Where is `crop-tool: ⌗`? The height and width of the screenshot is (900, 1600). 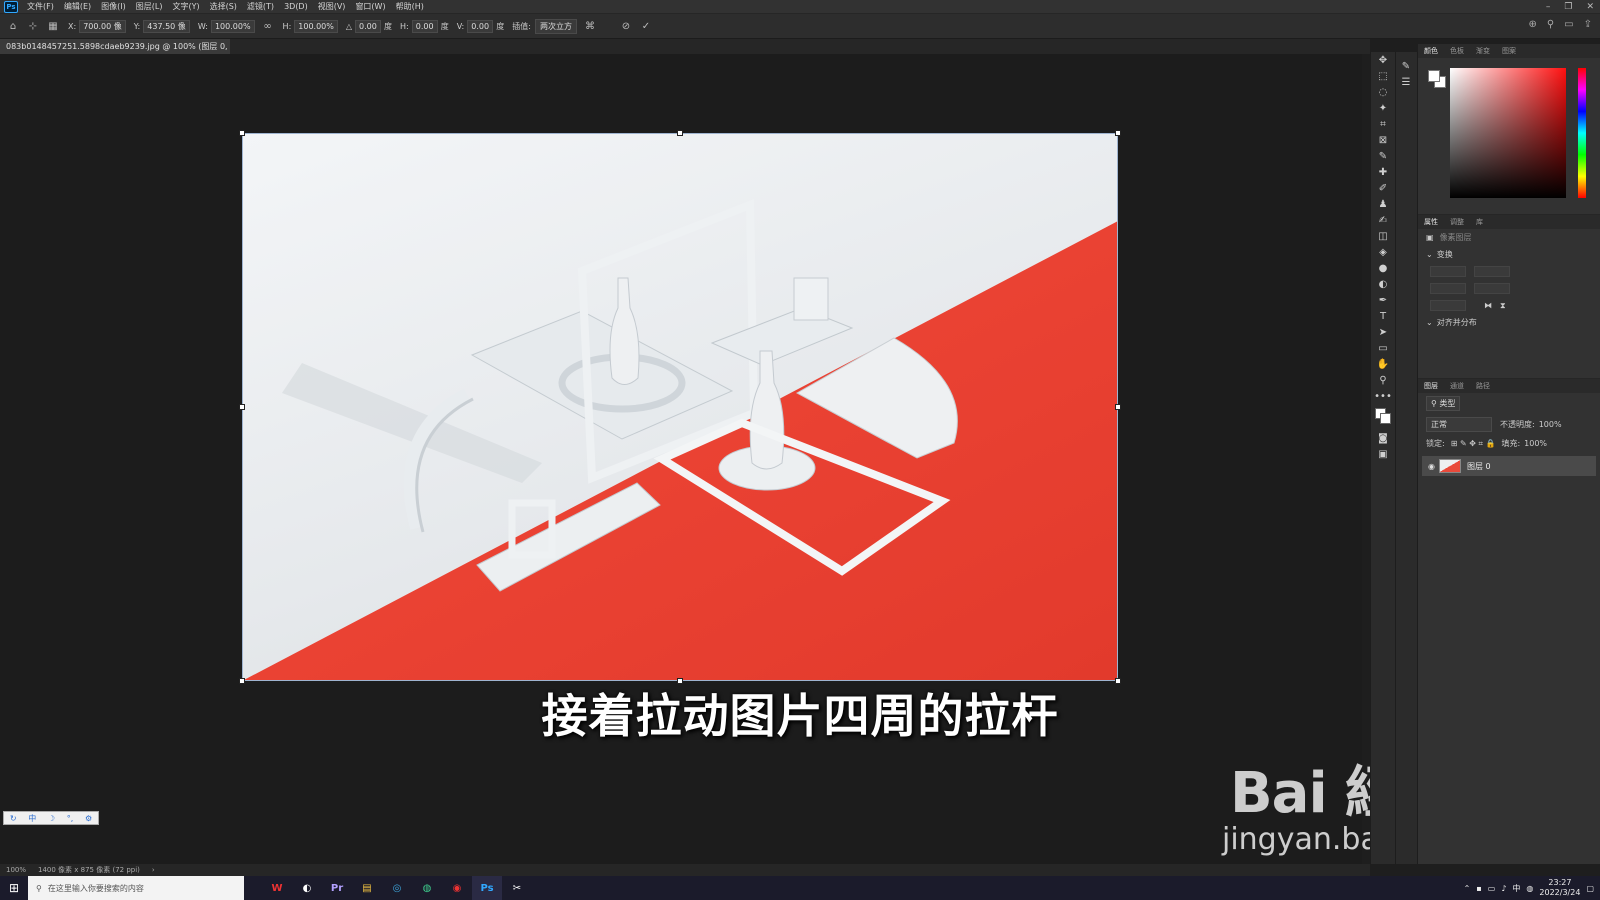 crop-tool: ⌗ is located at coordinates (1383, 124).